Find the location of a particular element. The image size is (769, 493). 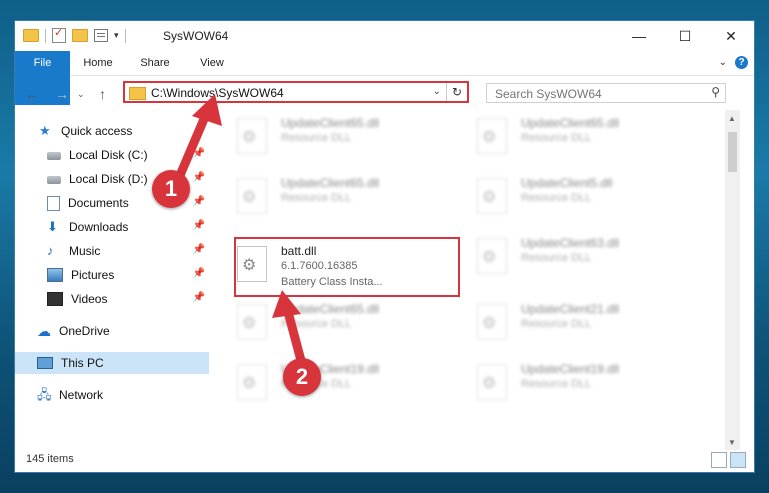

annotation-arrows is located at coordinates (240, 232).